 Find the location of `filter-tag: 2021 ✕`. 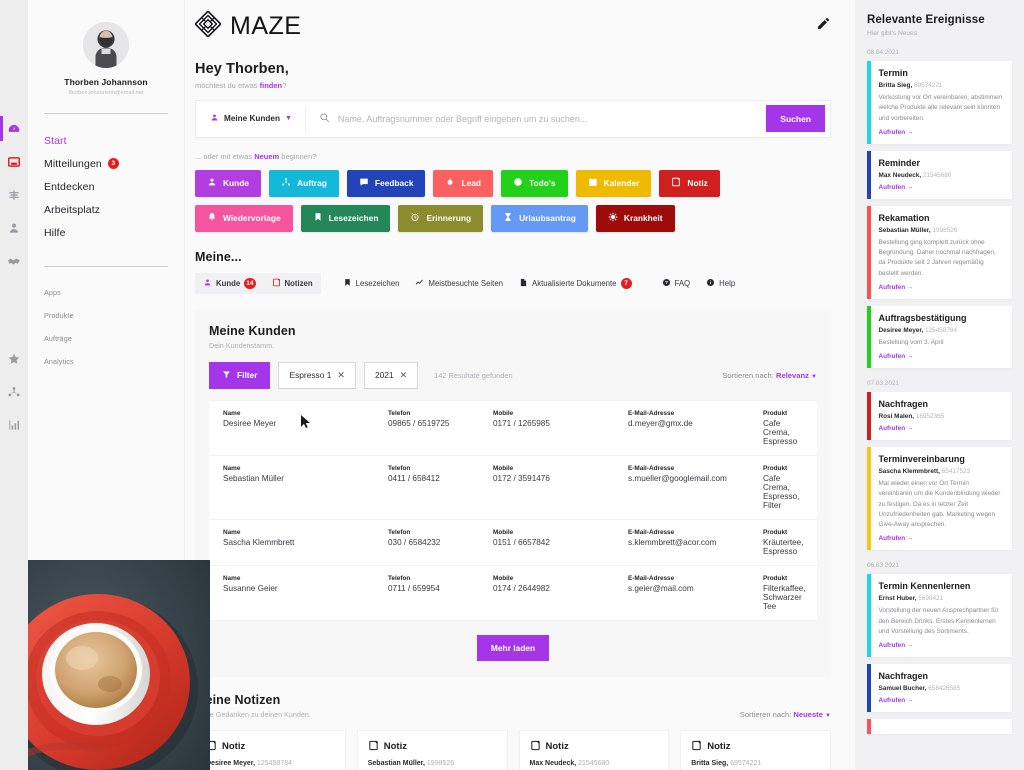

filter-tag: 2021 ✕ is located at coordinates (391, 375).